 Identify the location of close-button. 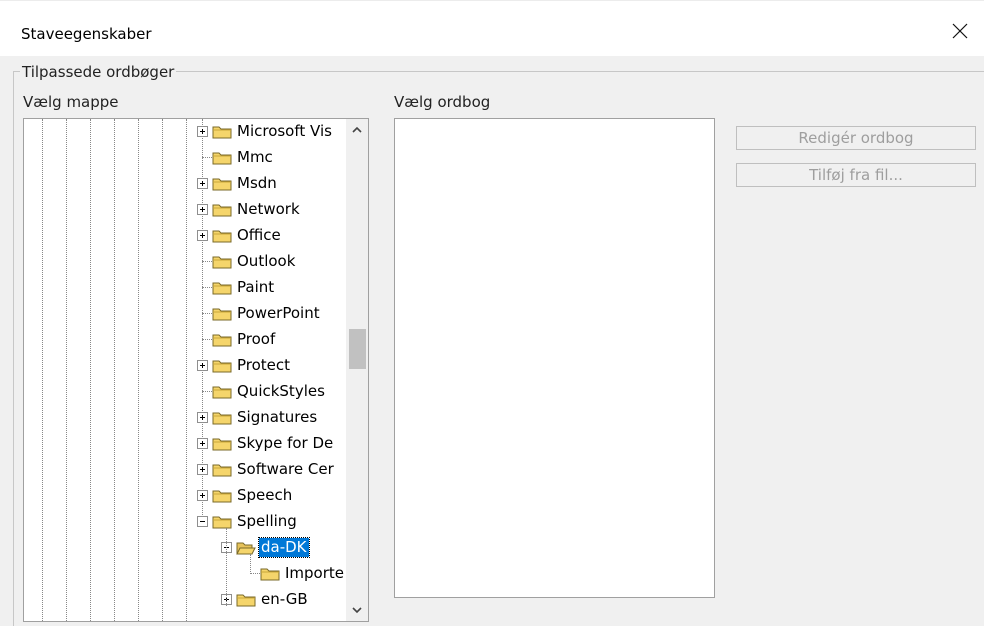
(961, 33).